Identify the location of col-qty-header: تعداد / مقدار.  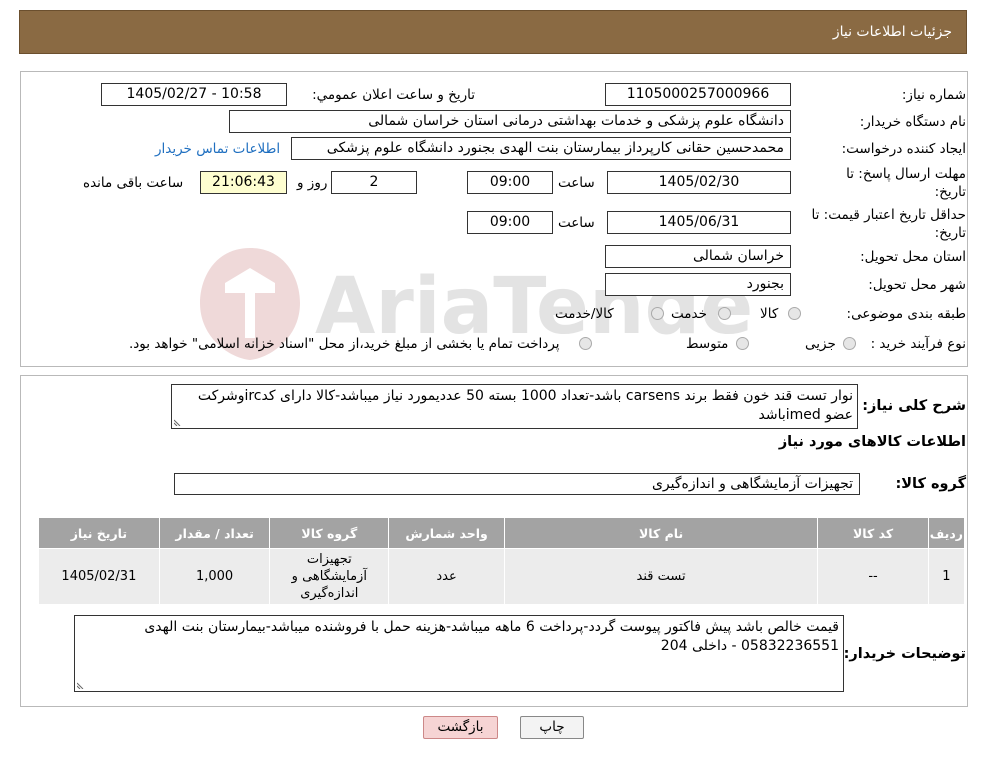
(214, 533).